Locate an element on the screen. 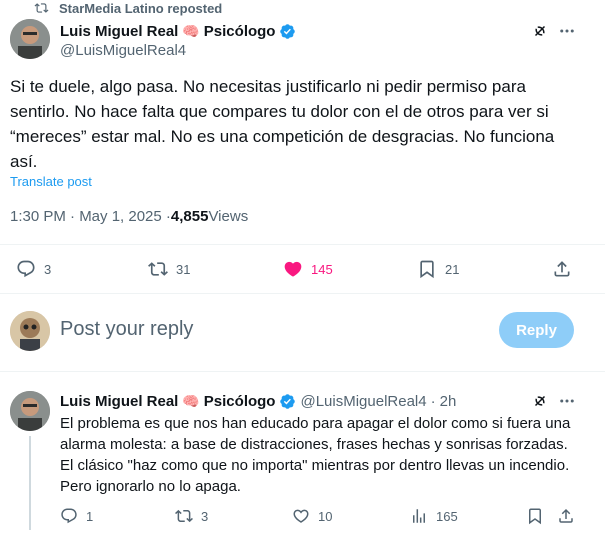 The height and width of the screenshot is (537, 605). repost-count: 3 is located at coordinates (205, 516).